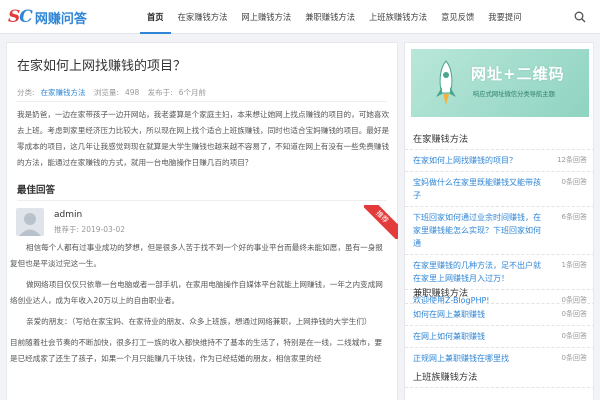 The width and height of the screenshot is (600, 400). I want to click on category-label: 分类:, so click(26, 92).